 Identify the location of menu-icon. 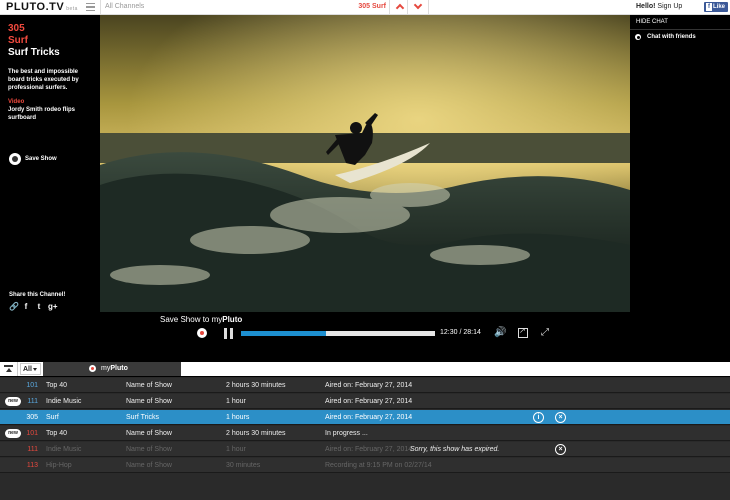
(90, 7).